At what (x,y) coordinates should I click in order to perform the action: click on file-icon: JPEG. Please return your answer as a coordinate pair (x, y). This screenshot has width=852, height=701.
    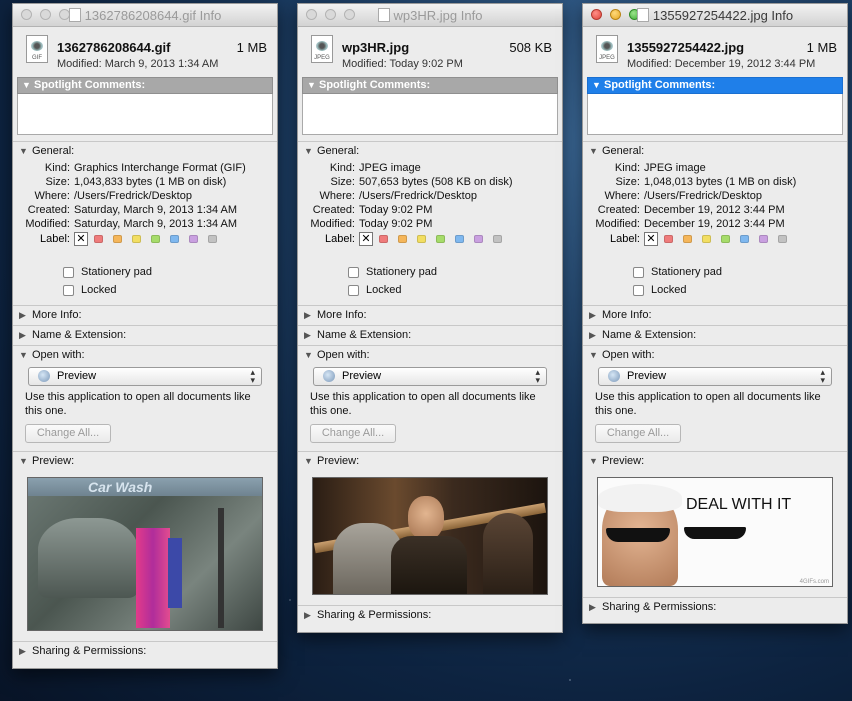
    Looking at the image, I should click on (322, 49).